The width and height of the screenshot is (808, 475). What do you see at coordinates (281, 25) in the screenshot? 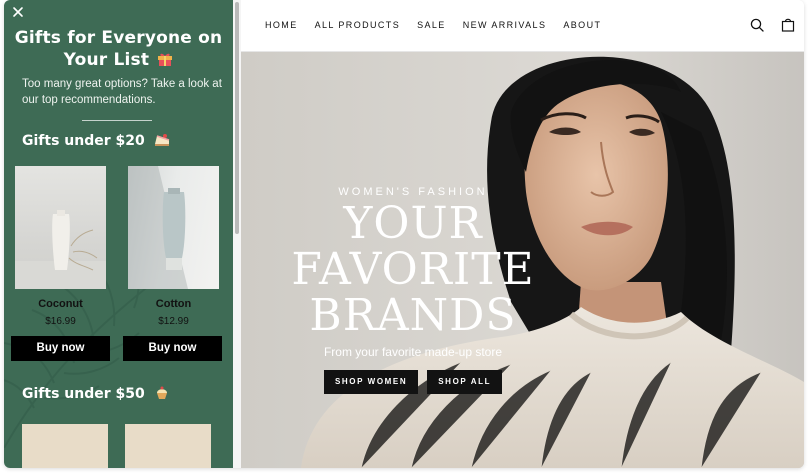
I see `nav-home: HOME` at bounding box center [281, 25].